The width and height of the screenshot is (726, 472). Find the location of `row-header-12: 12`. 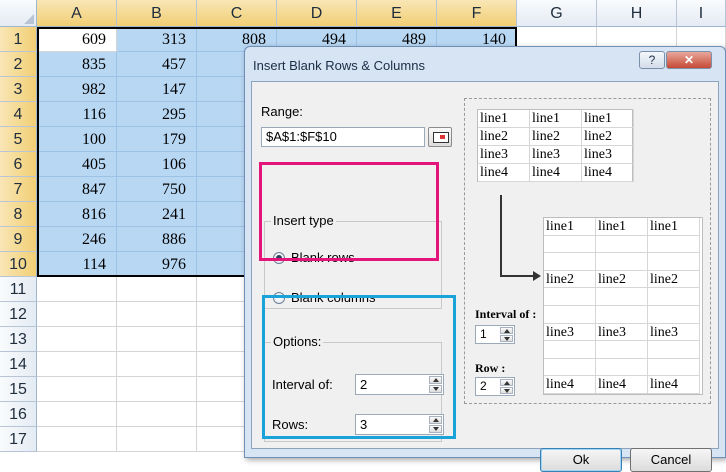

row-header-12: 12 is located at coordinates (18, 314).